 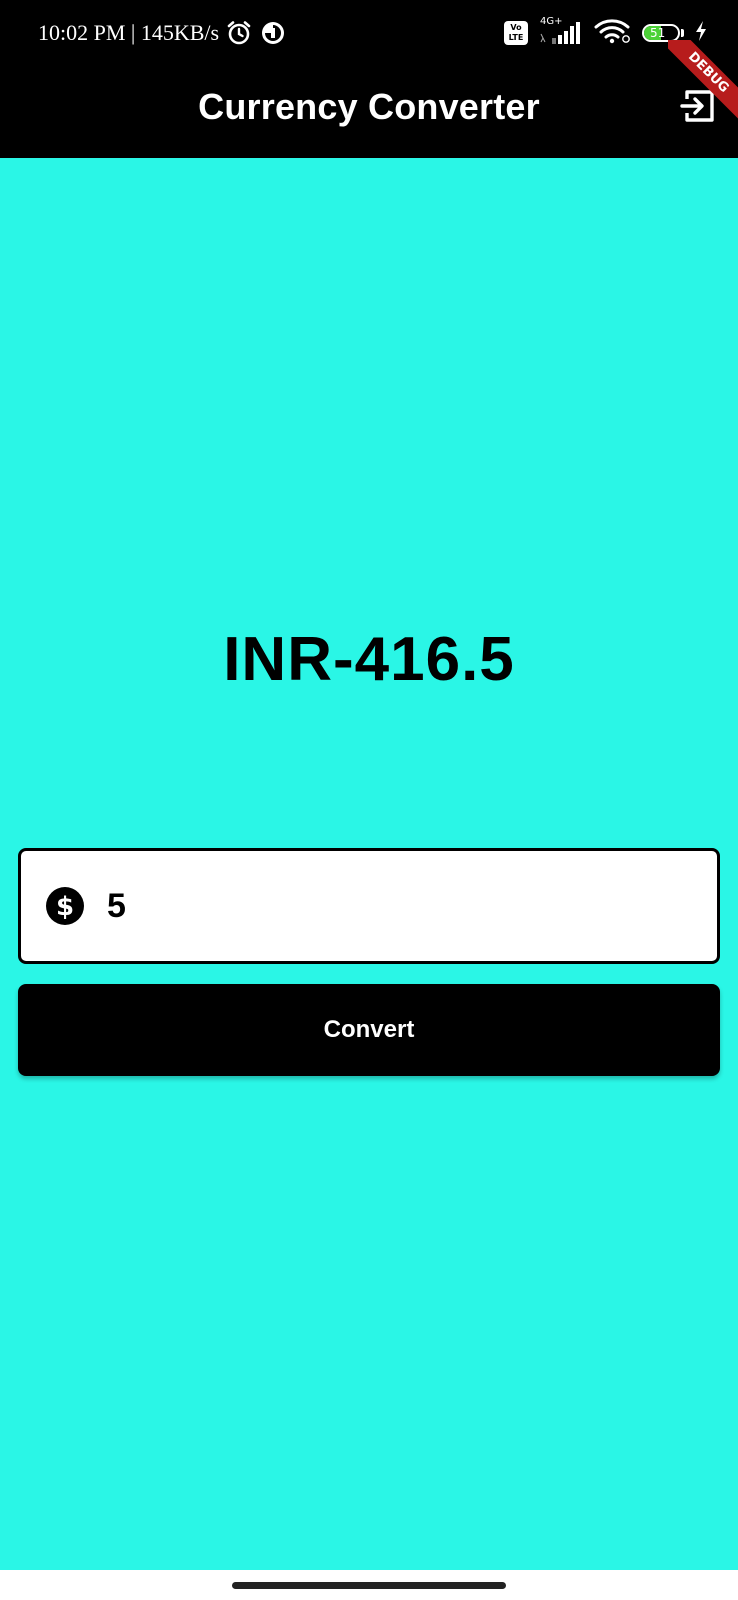 I want to click on battery-body: 51, so click(x=661, y=33).